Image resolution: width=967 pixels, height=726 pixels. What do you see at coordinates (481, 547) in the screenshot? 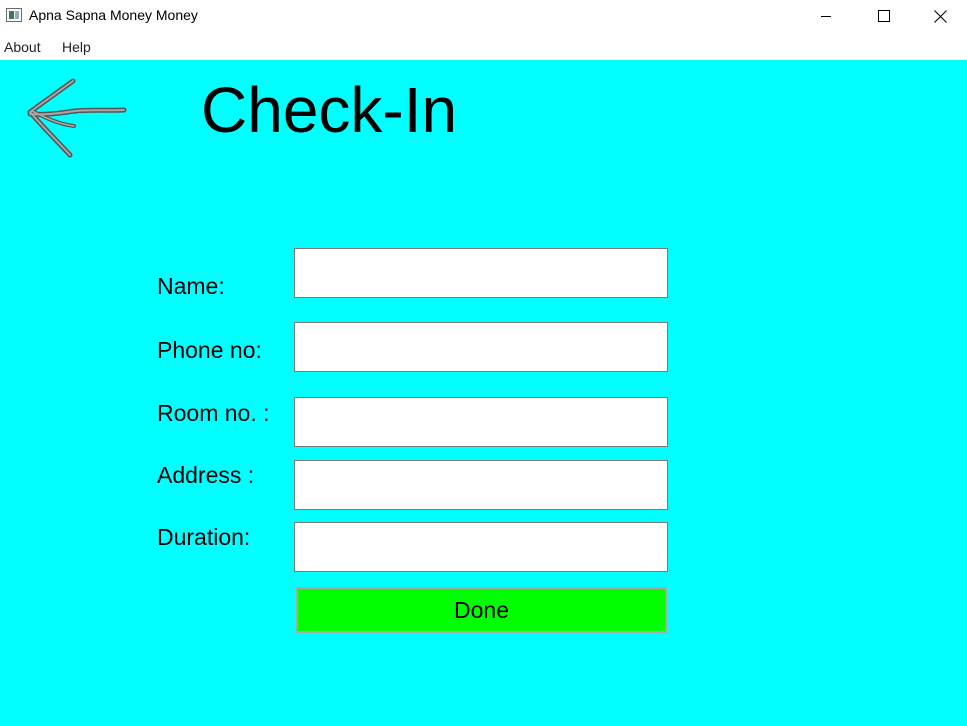
I see `duration-input` at bounding box center [481, 547].